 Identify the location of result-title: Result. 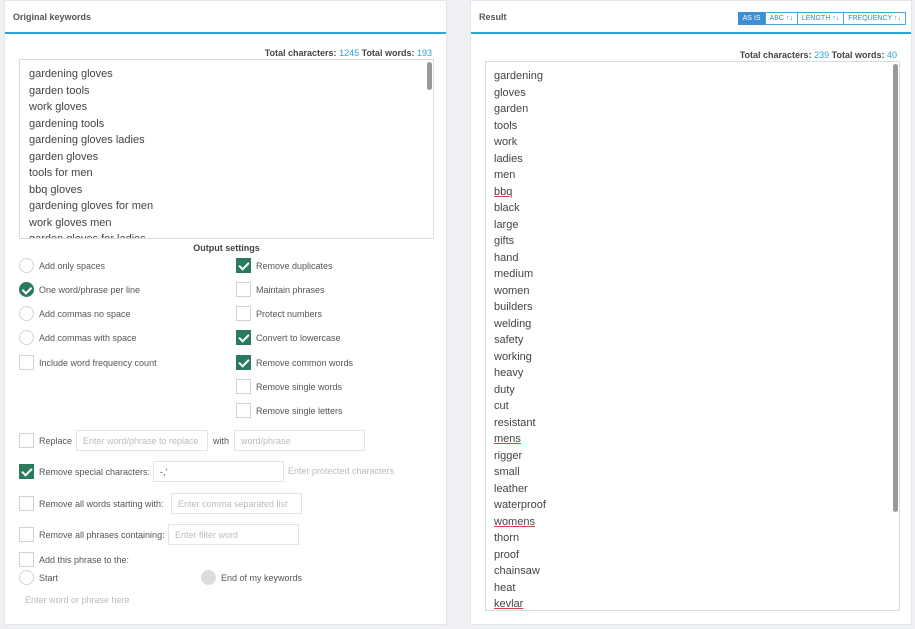
(493, 16).